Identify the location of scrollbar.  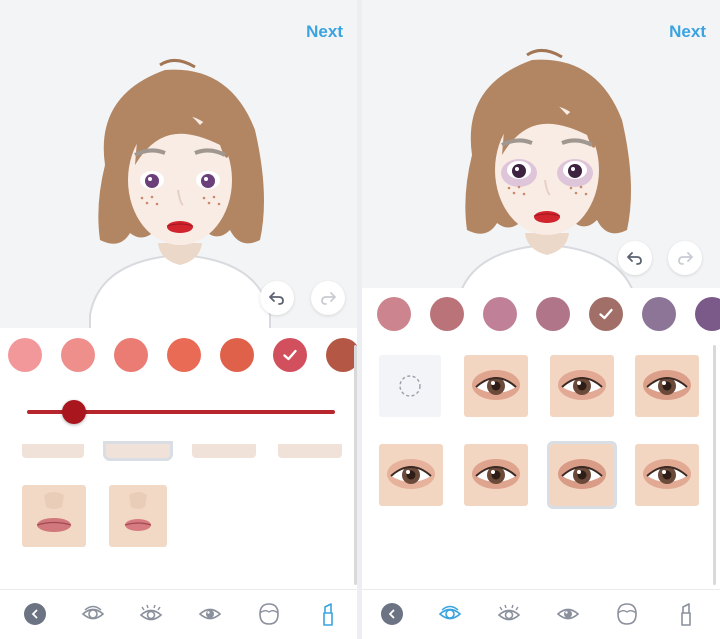
(714, 465).